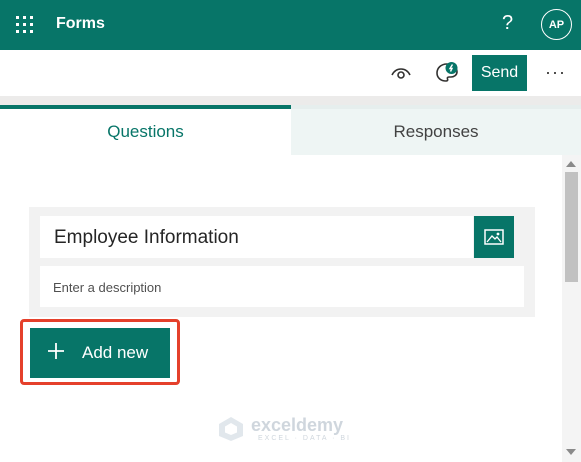 The height and width of the screenshot is (462, 581). Describe the element at coordinates (447, 73) in the screenshot. I see `palette-icon` at that location.